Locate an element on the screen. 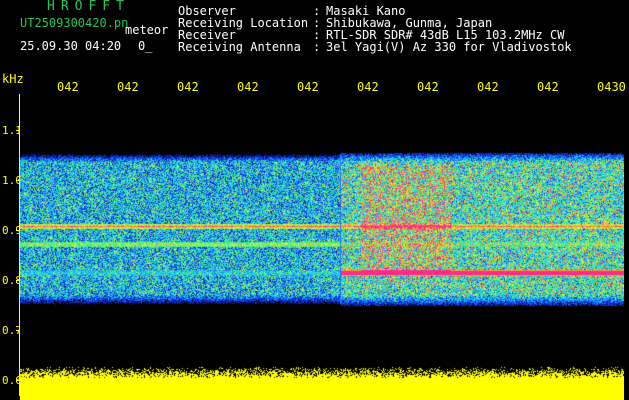 This screenshot has width=629, height=400. file-name: UT2509300420.pn is located at coordinates (74, 23).